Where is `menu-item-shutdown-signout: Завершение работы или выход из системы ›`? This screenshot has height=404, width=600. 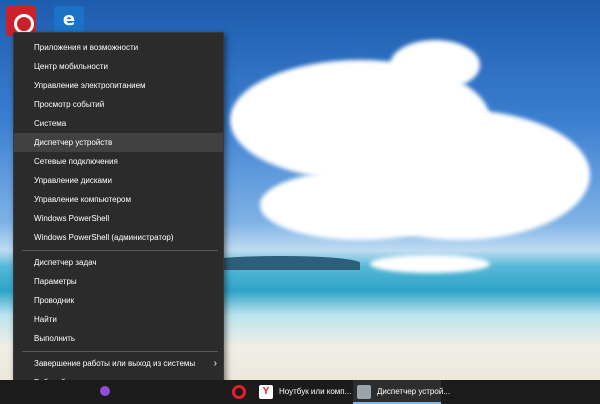 menu-item-shutdown-signout: Завершение работы или выход из системы › is located at coordinates (118, 363).